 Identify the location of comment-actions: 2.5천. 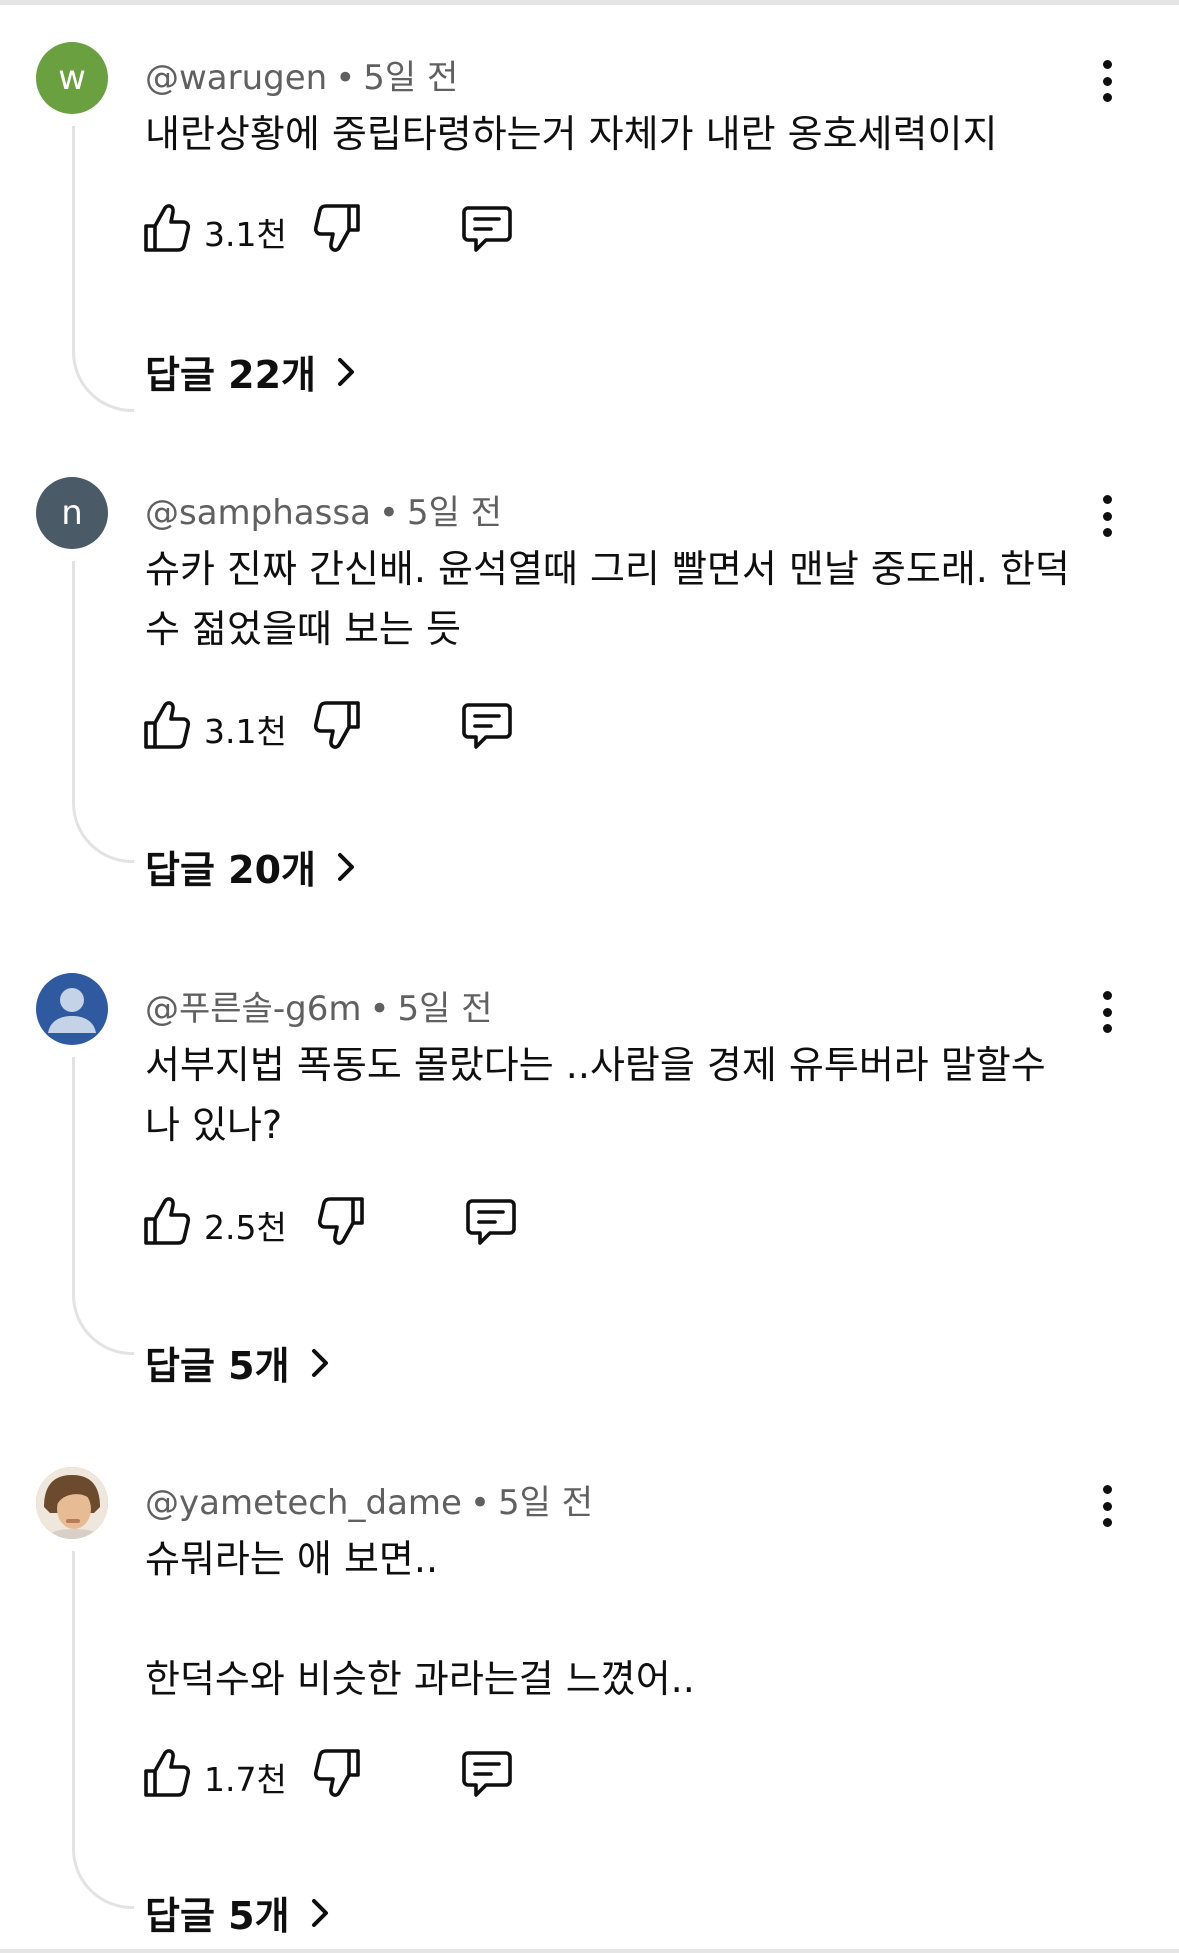
(352, 1221).